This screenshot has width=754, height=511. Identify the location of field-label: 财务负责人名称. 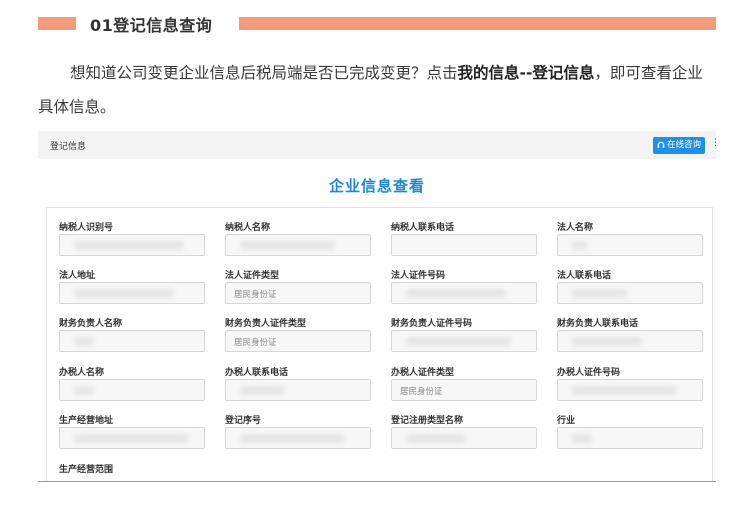
(91, 324).